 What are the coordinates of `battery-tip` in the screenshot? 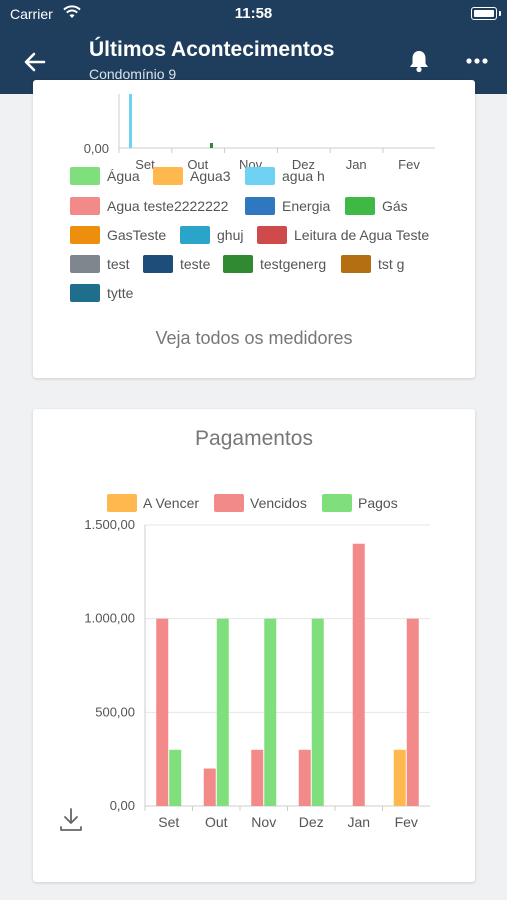 It's located at (500, 13).